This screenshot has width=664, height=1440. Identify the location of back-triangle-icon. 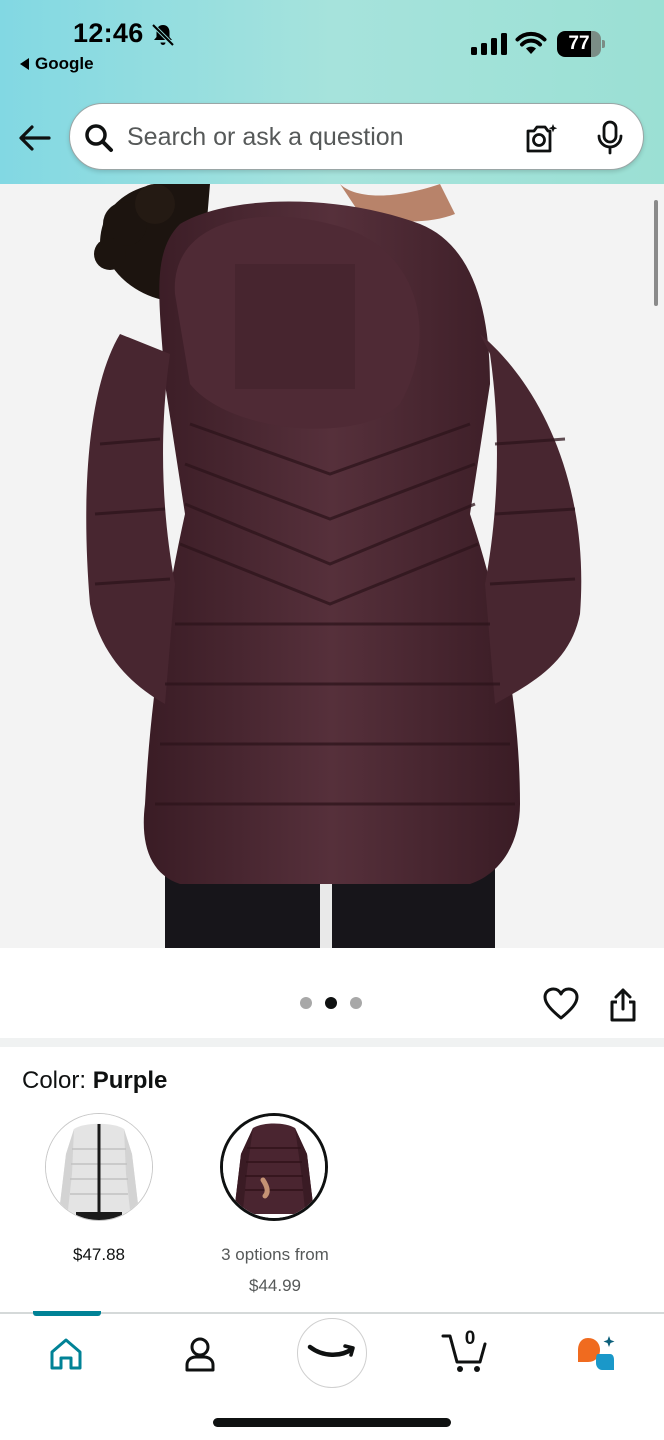
(24, 64).